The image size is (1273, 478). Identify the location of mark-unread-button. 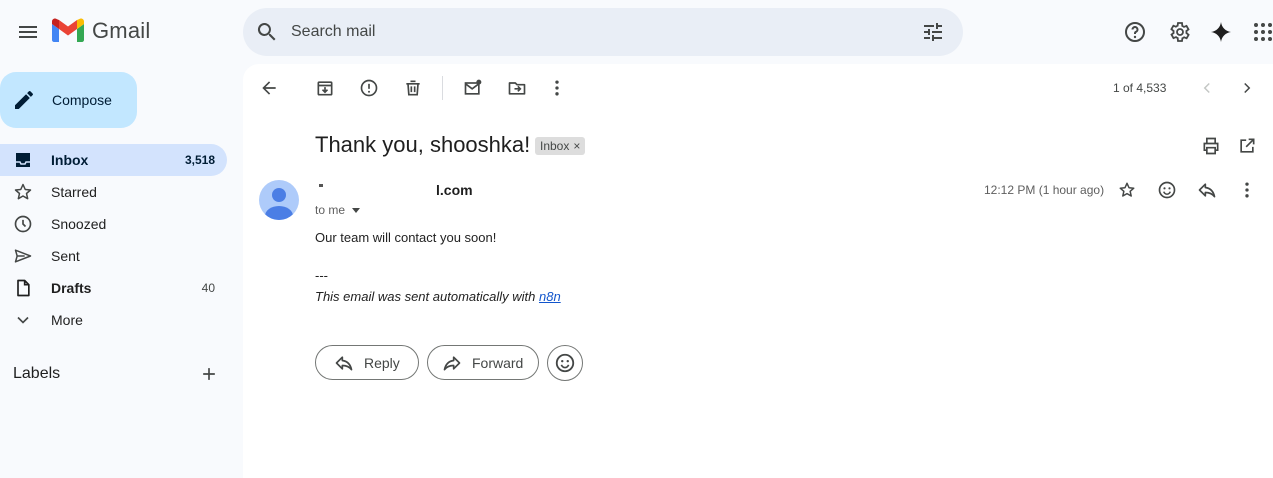
(473, 88).